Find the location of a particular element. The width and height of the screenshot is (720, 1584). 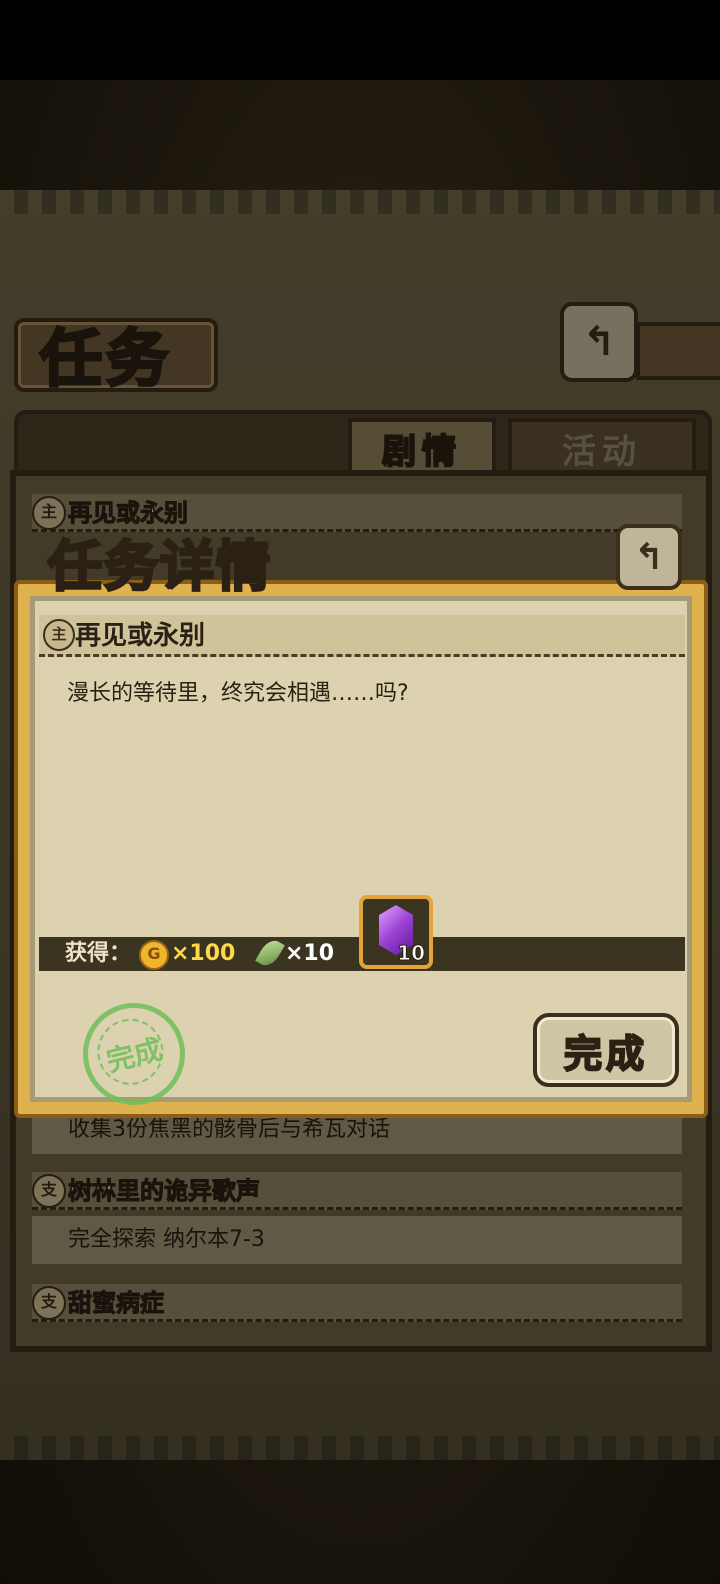

feather-reward: ×10 is located at coordinates (310, 953).